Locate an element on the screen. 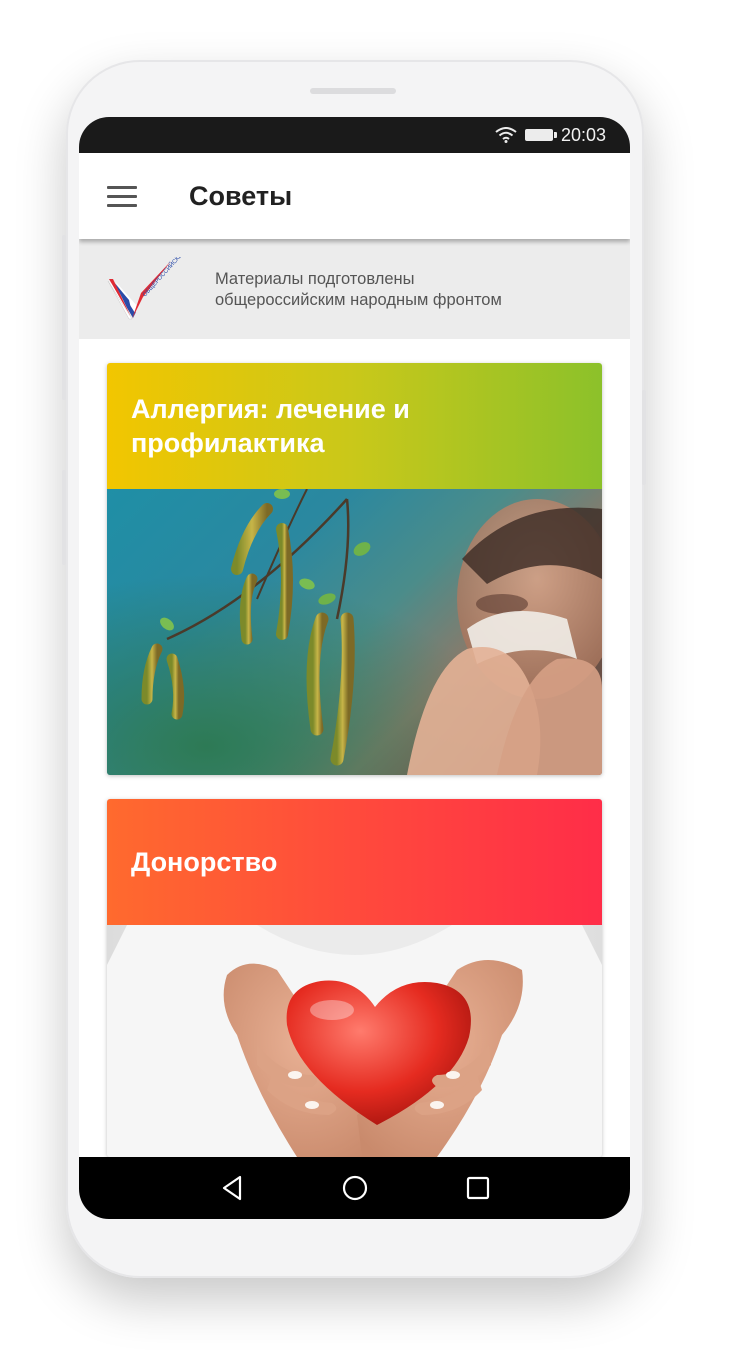 This screenshot has width=738, height=1364. card-title: Донорство is located at coordinates (204, 862).